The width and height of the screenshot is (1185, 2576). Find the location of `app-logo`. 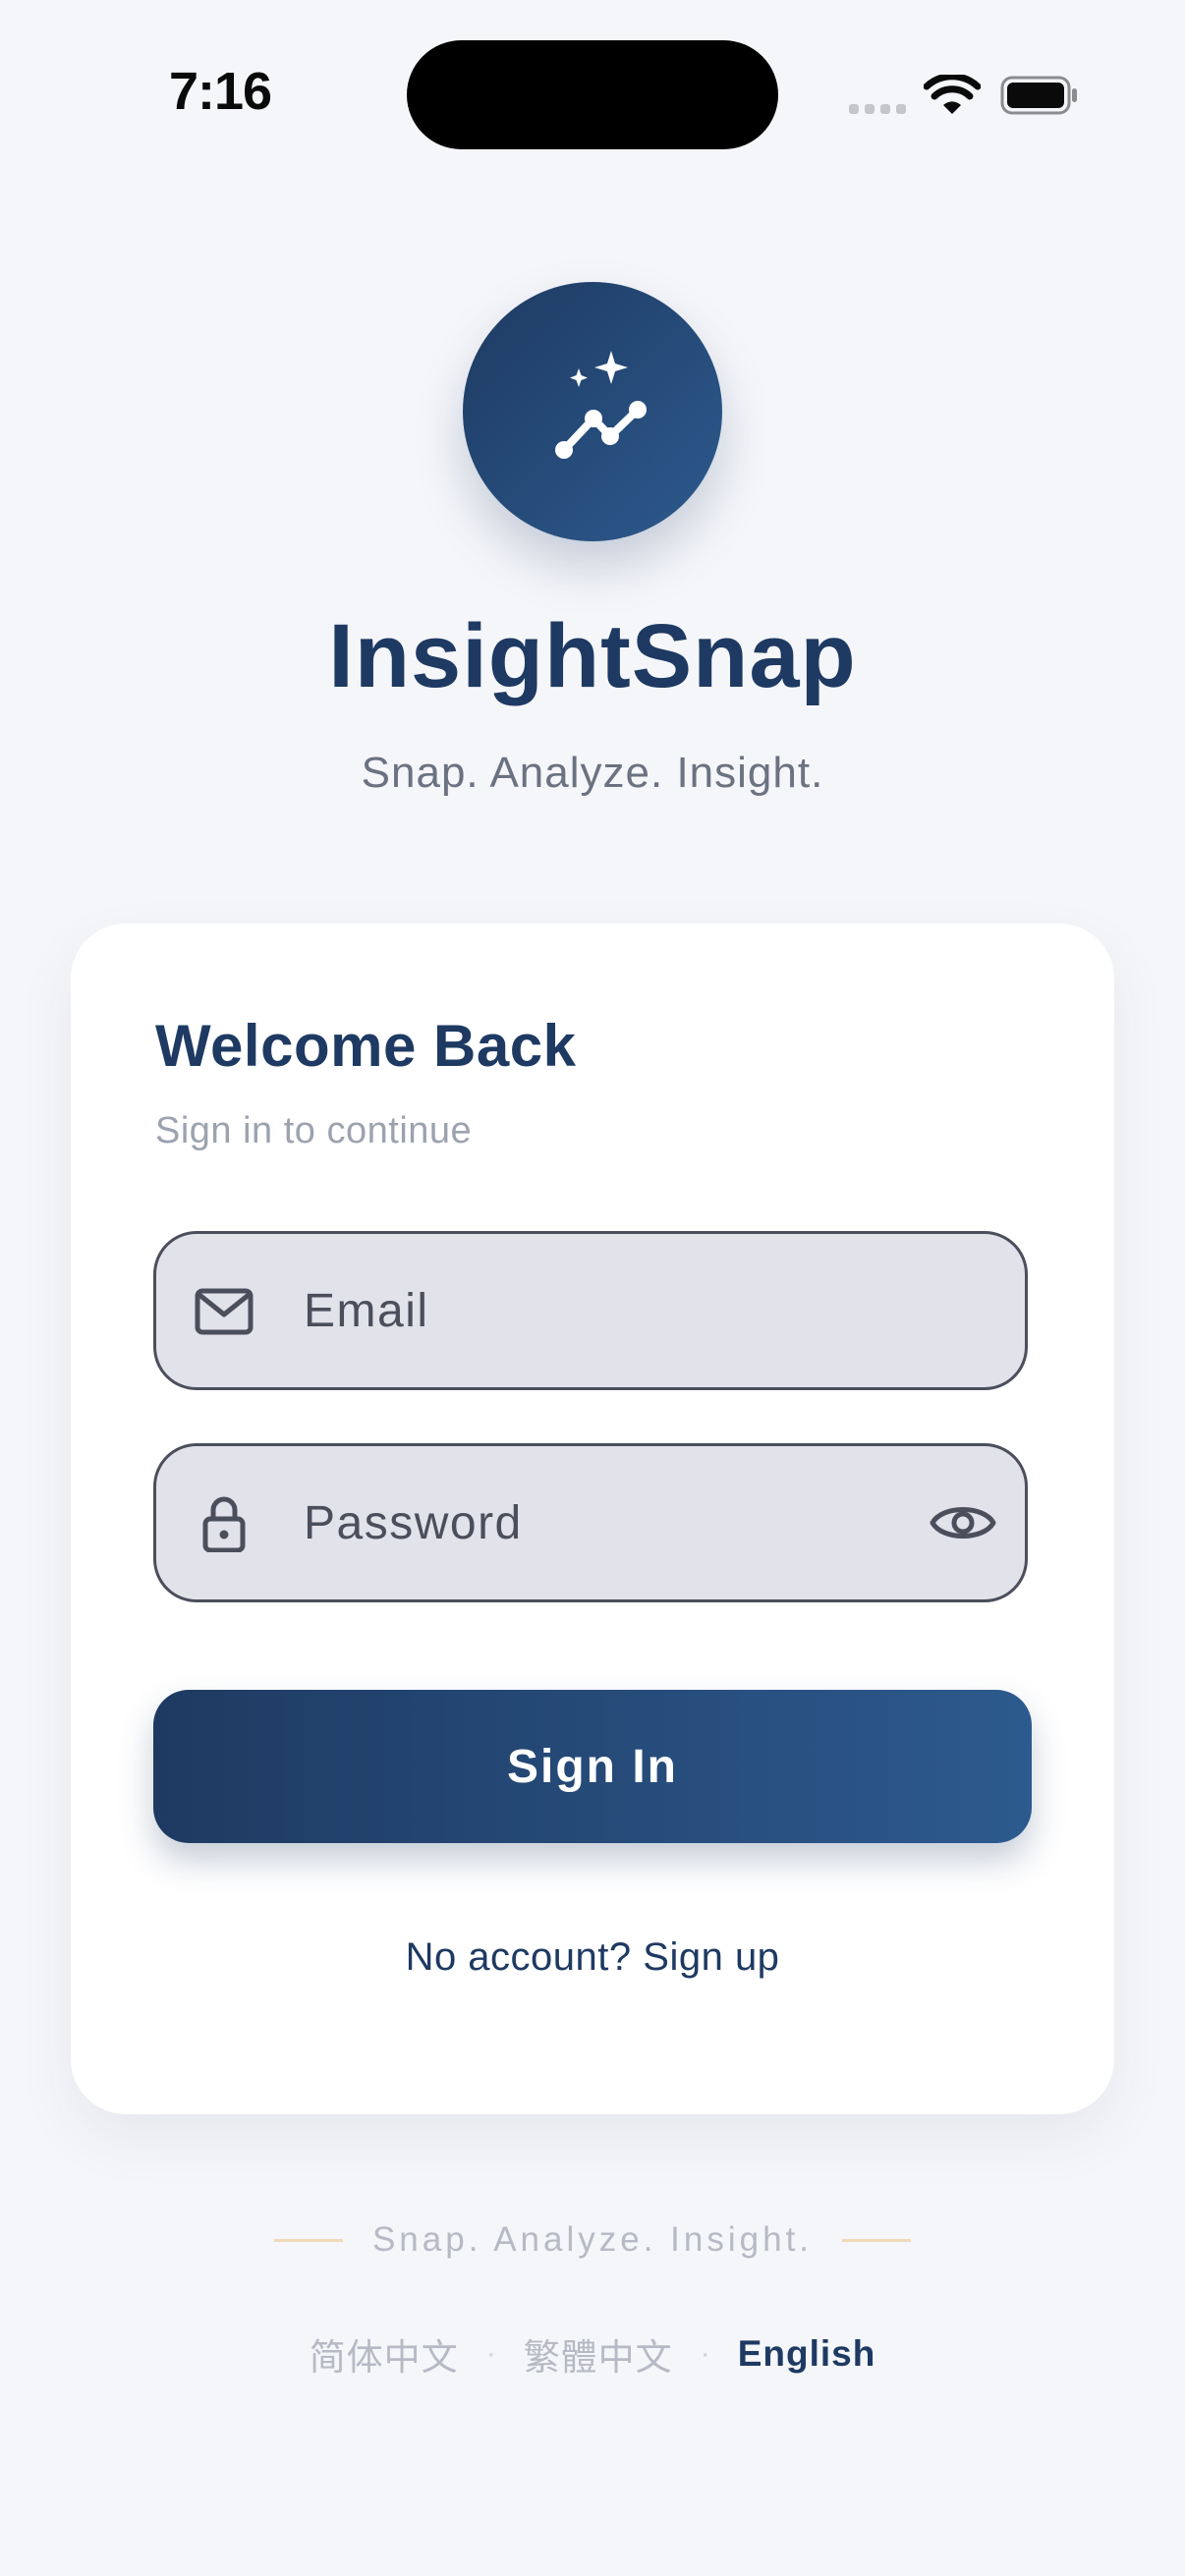

app-logo is located at coordinates (592, 411).